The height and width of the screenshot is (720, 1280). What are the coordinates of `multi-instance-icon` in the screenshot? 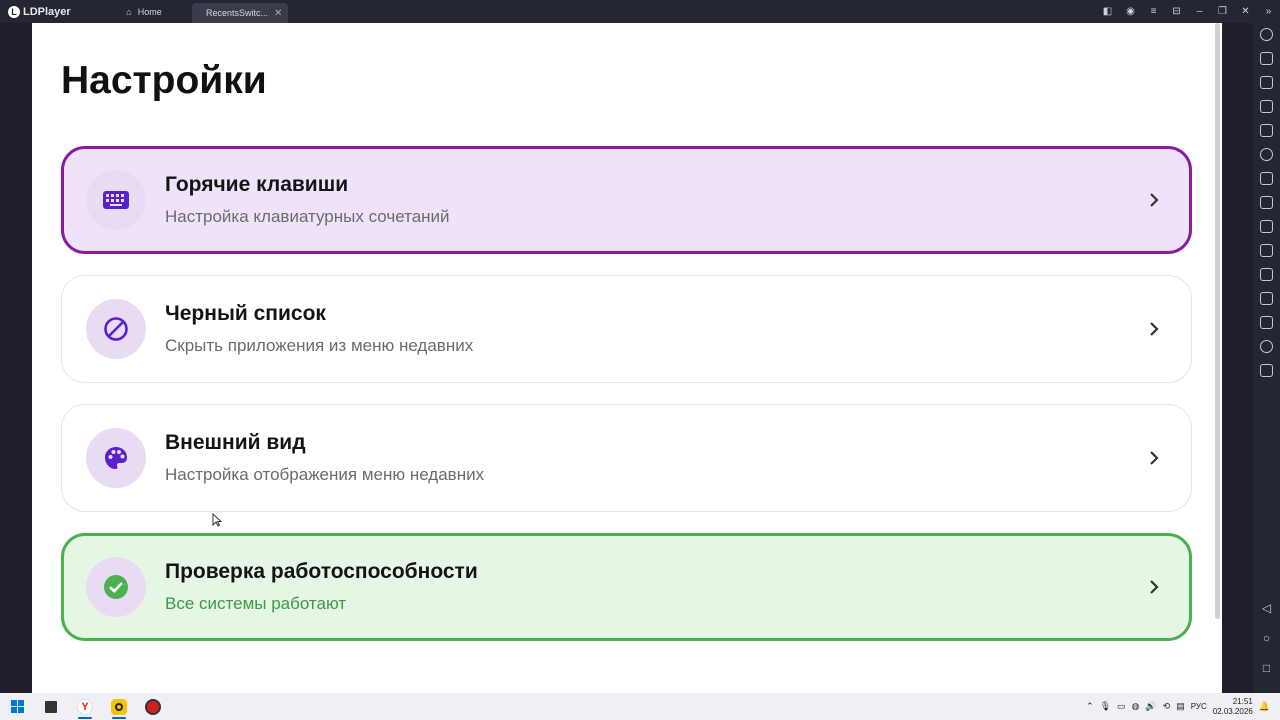 It's located at (1266, 250).